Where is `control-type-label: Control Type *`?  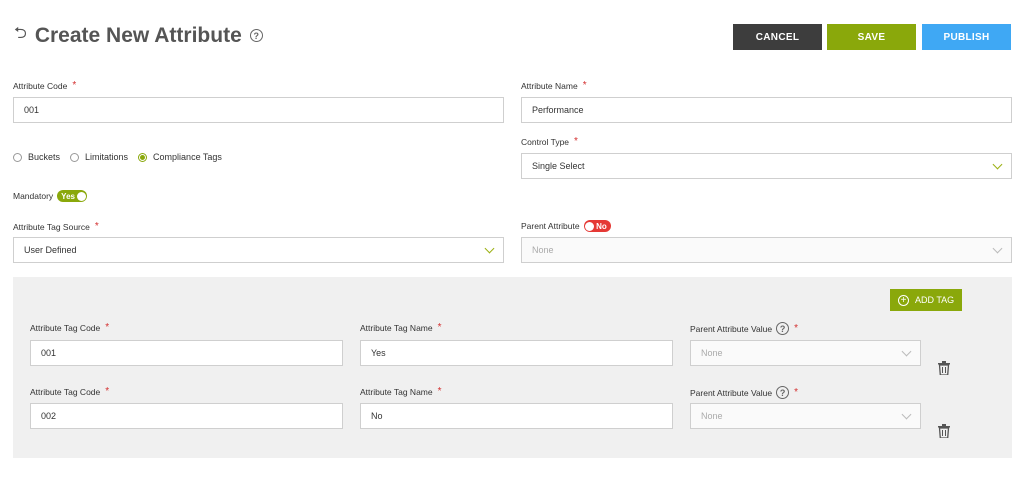 control-type-label: Control Type * is located at coordinates (549, 141).